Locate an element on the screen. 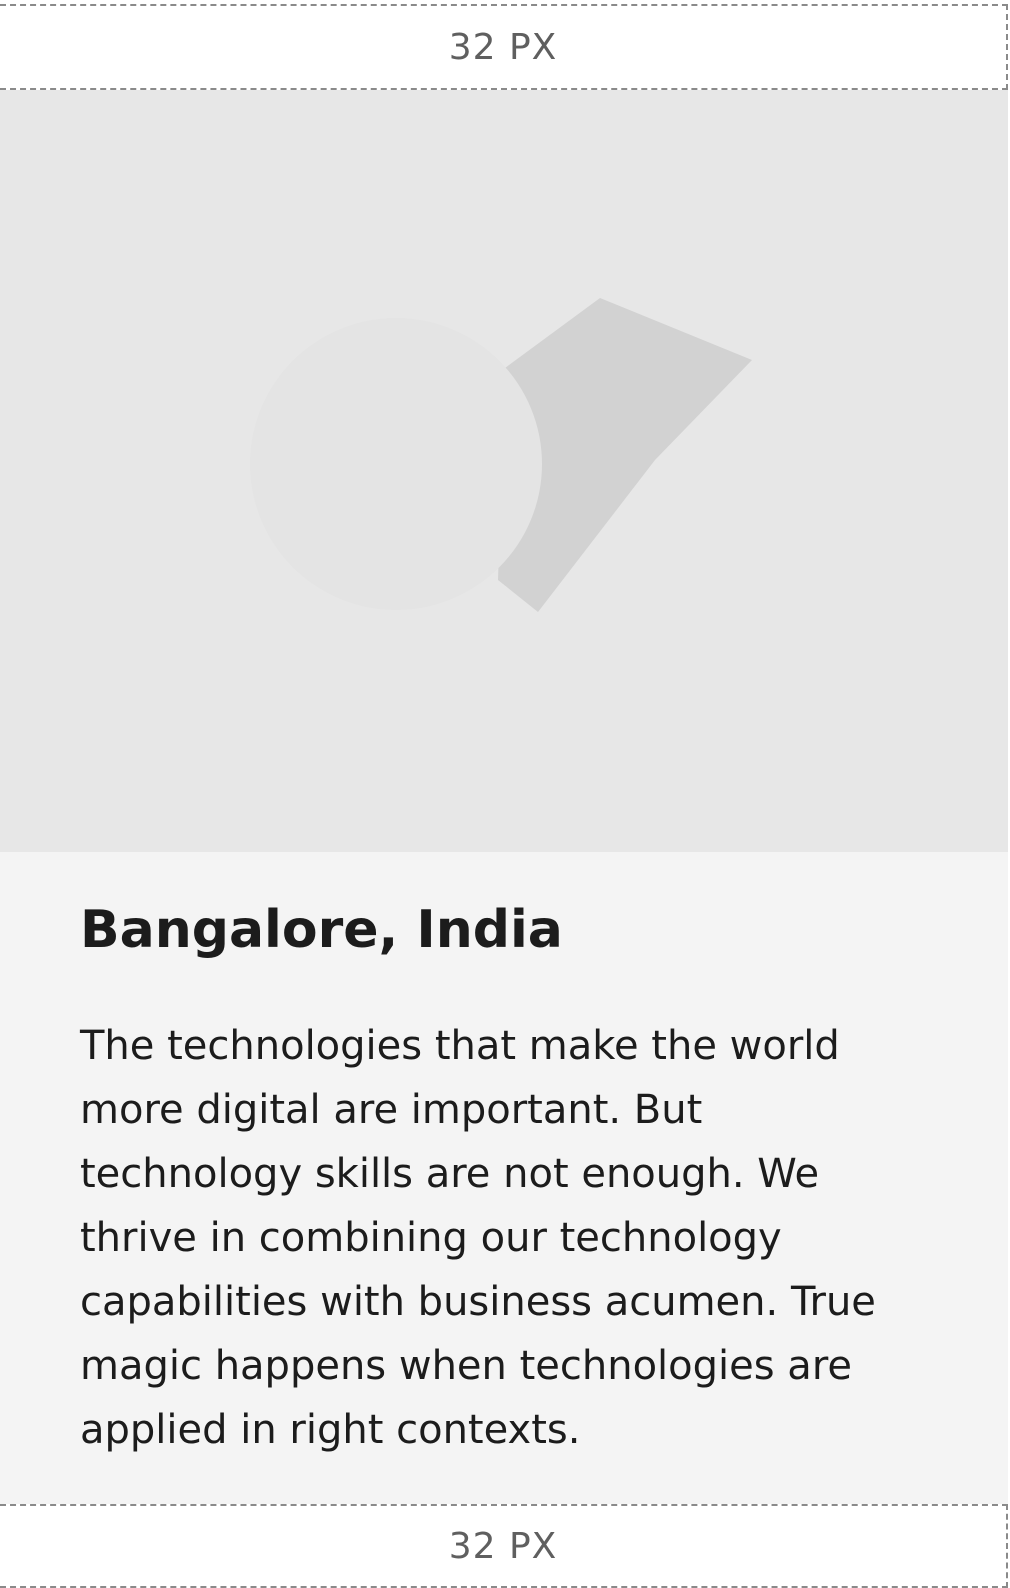 Image resolution: width=1010 pixels, height=1588 pixels. top-spacing-label: 32 PX is located at coordinates (503, 47).